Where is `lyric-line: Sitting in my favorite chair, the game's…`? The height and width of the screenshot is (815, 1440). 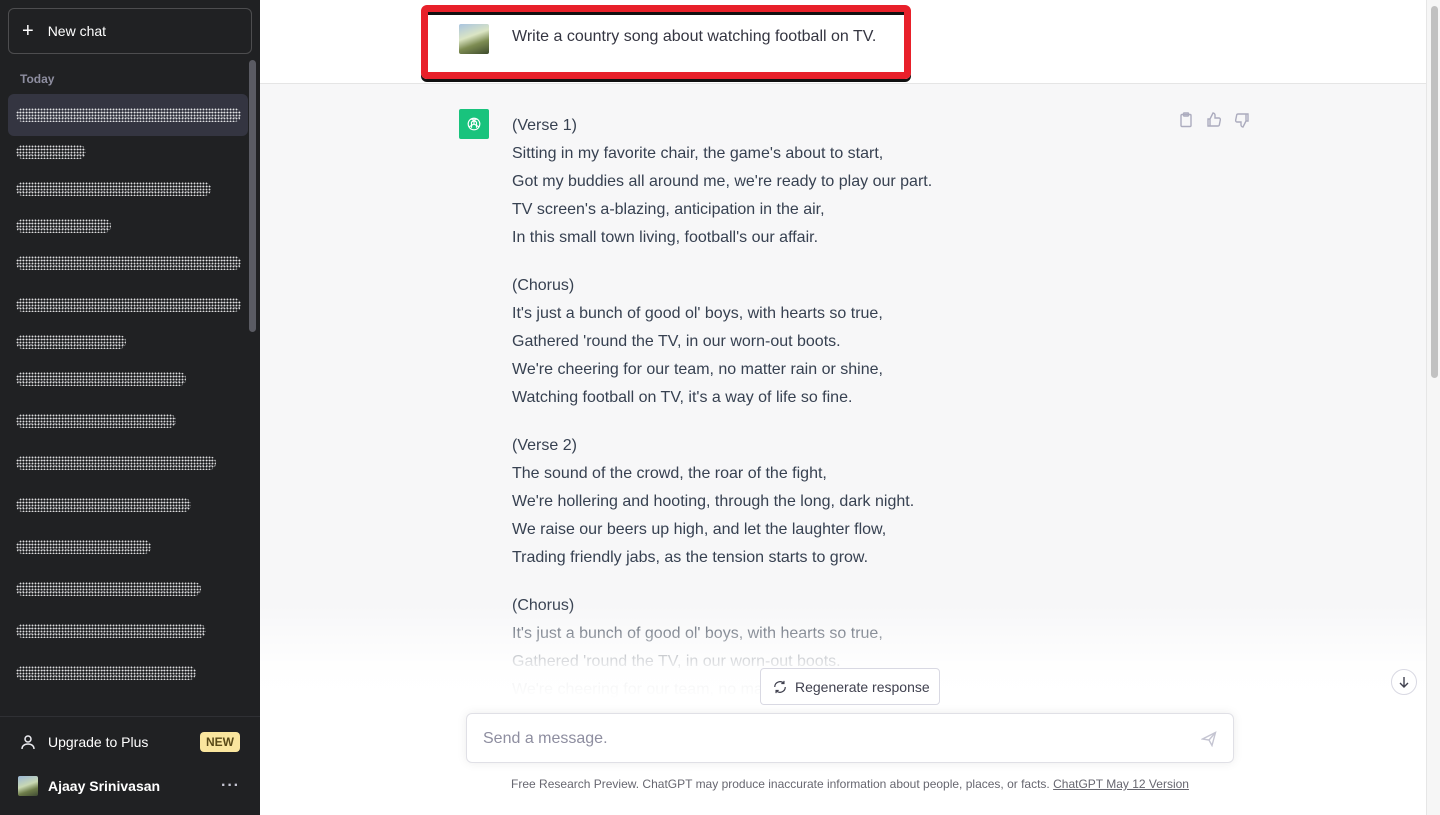 lyric-line: Sitting in my favorite chair, the game's… is located at coordinates (698, 153).